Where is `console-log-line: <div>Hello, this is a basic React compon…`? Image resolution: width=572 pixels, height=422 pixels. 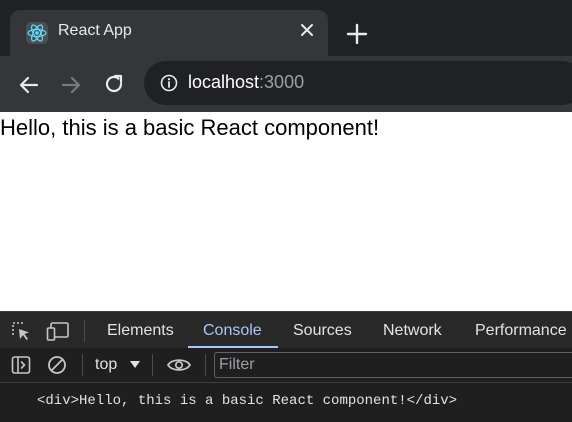
console-log-line: <div>Hello, this is a basic React compon… is located at coordinates (247, 401).